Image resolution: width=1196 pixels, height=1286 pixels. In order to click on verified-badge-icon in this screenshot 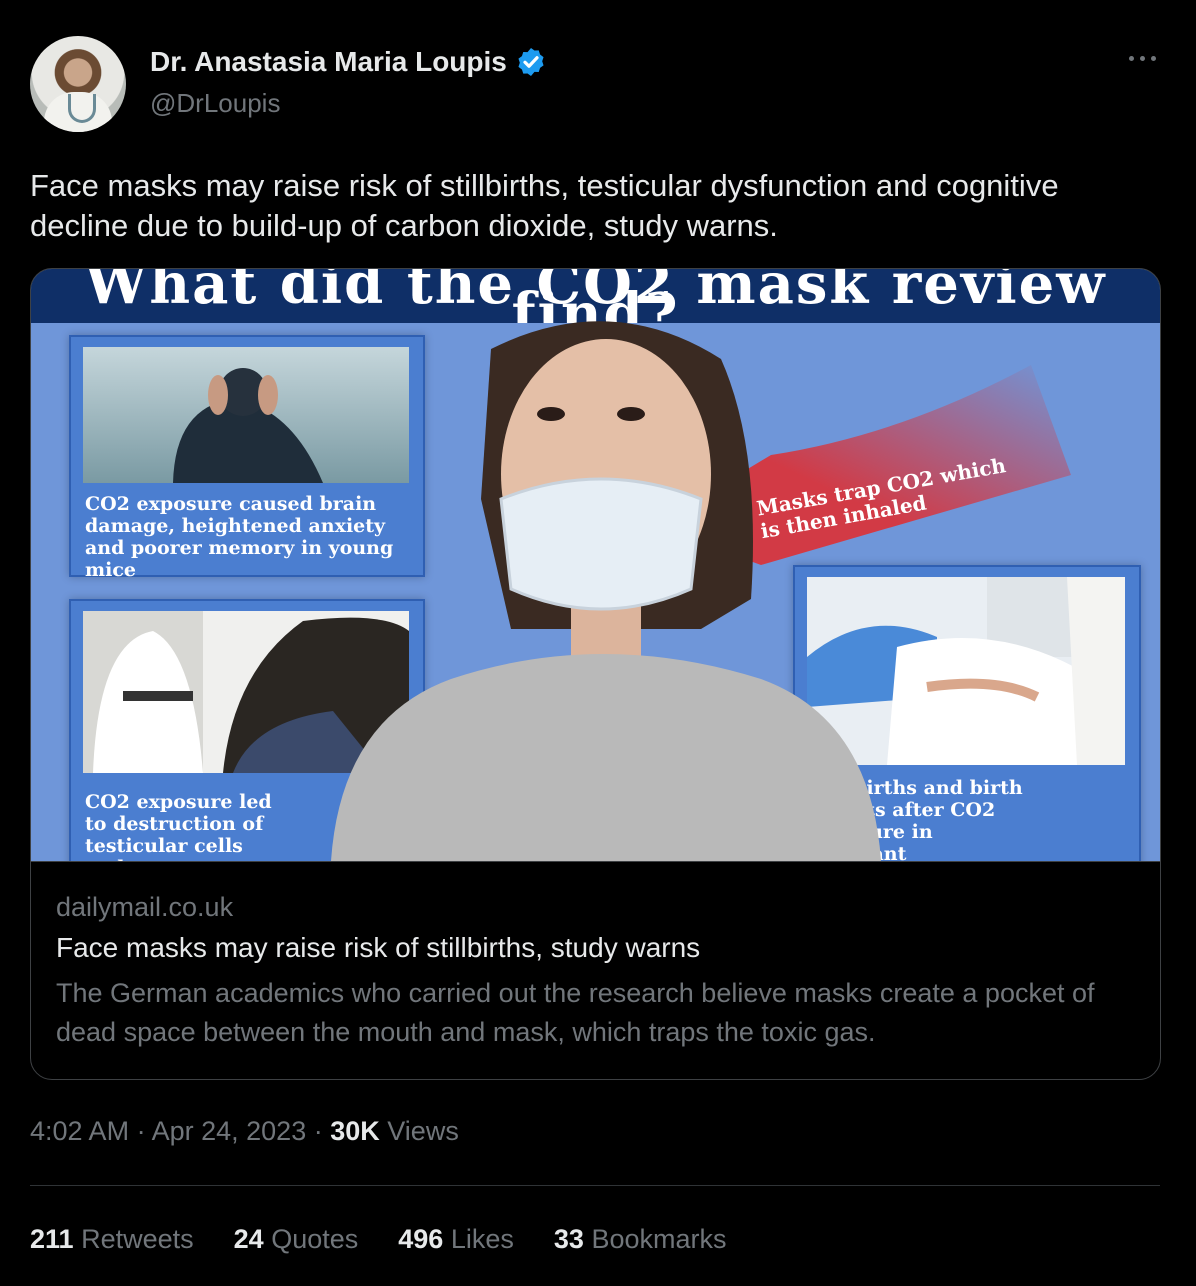, I will do `click(531, 62)`.